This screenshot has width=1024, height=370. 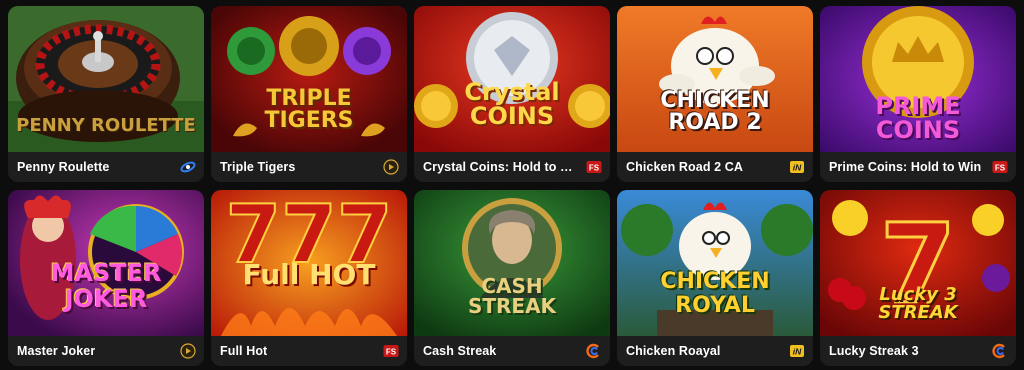 What do you see at coordinates (106, 351) in the screenshot?
I see `game-info-bar: Master Joker` at bounding box center [106, 351].